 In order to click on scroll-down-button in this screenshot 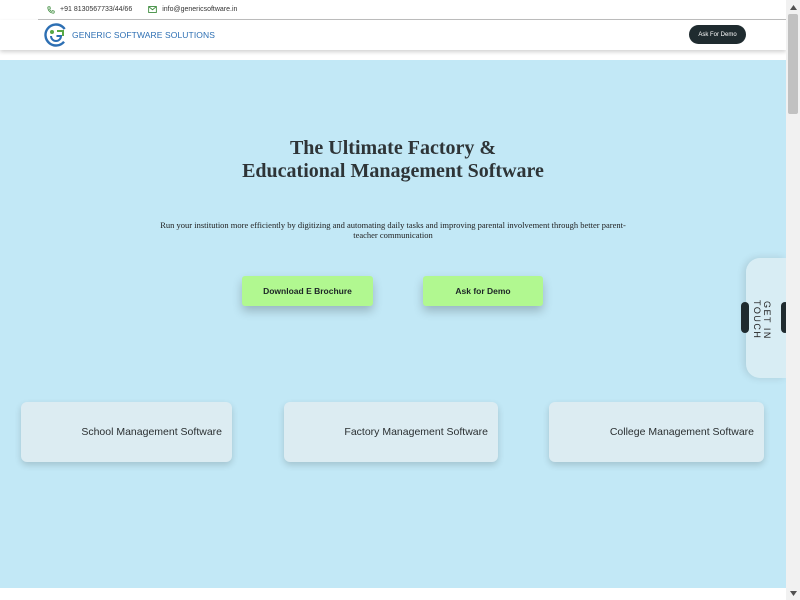, I will do `click(793, 593)`.